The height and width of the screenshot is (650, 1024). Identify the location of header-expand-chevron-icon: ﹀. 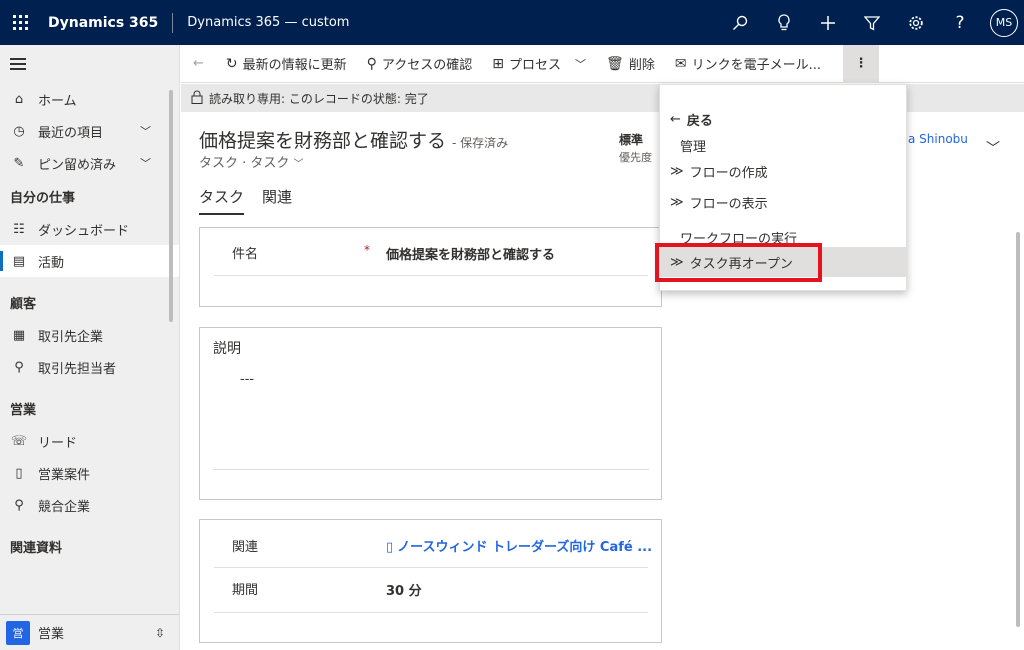
(993, 148).